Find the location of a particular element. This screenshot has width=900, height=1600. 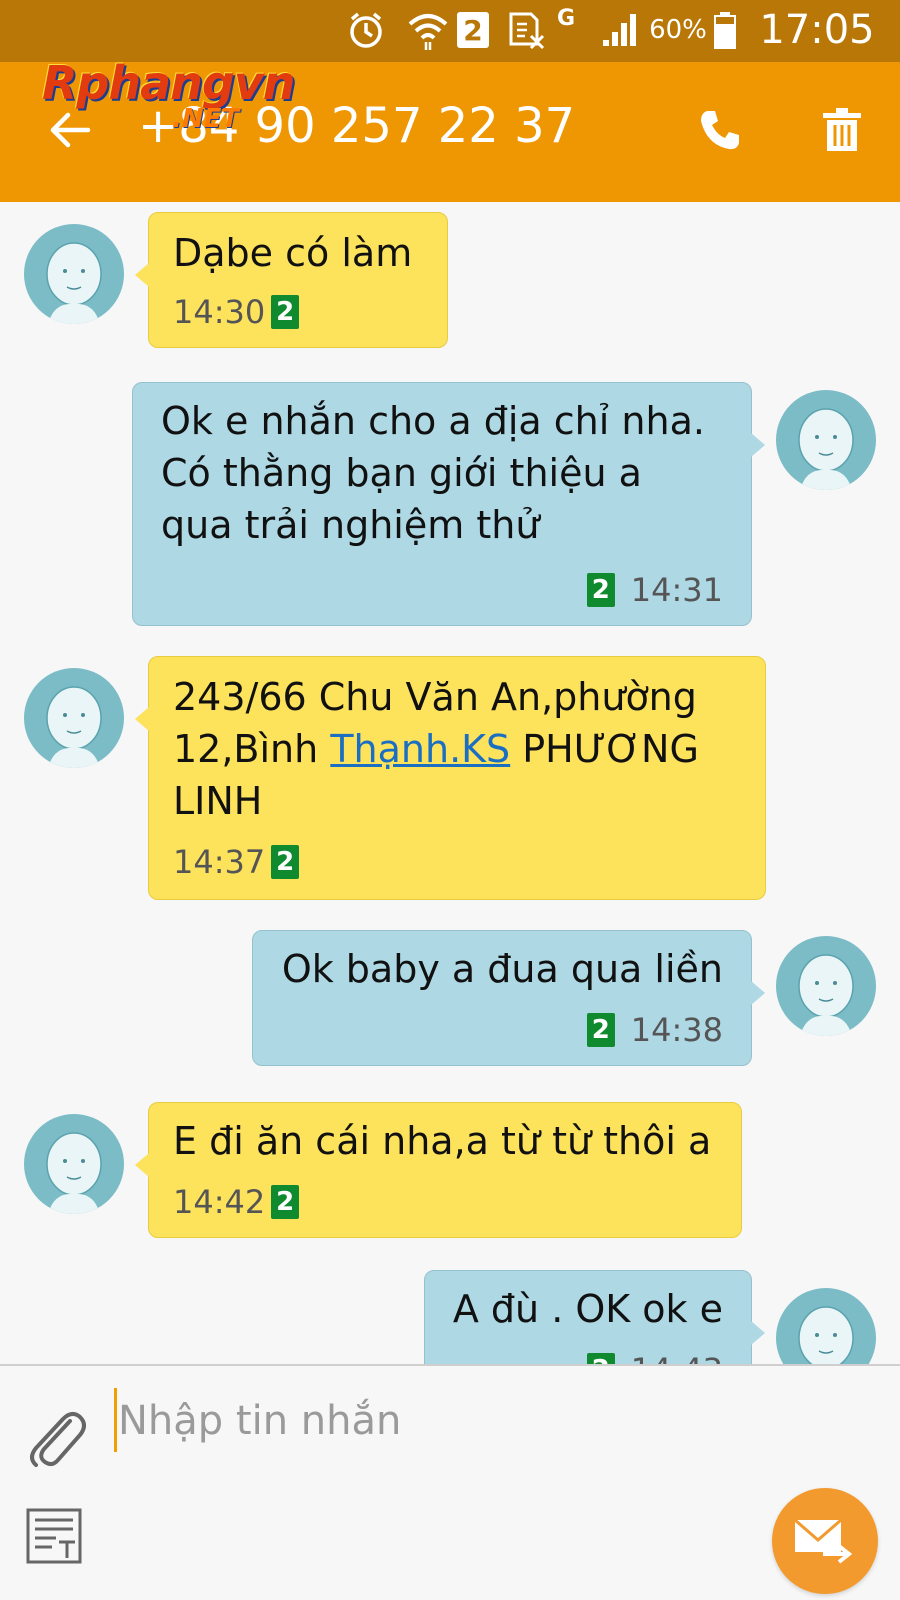

message-row: E đi ăn cái nha,a từ từ thôi a 14:42 2 is located at coordinates (450, 1168).